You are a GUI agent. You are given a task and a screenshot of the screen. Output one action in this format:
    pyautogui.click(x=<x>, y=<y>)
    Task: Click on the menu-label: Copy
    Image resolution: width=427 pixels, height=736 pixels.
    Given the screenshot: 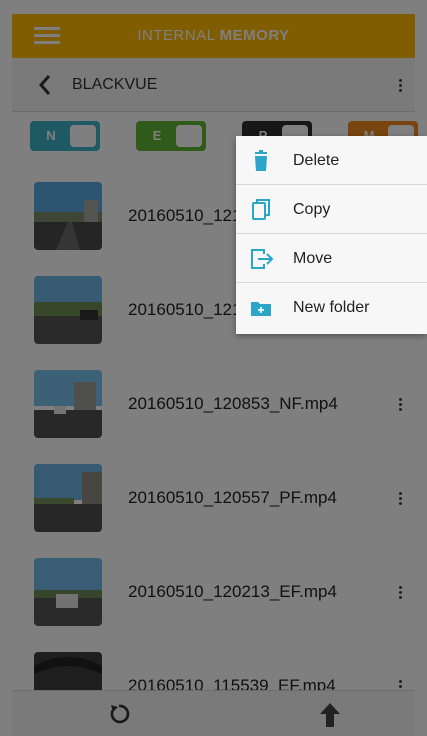 What is the action you would take?
    pyautogui.click(x=312, y=209)
    